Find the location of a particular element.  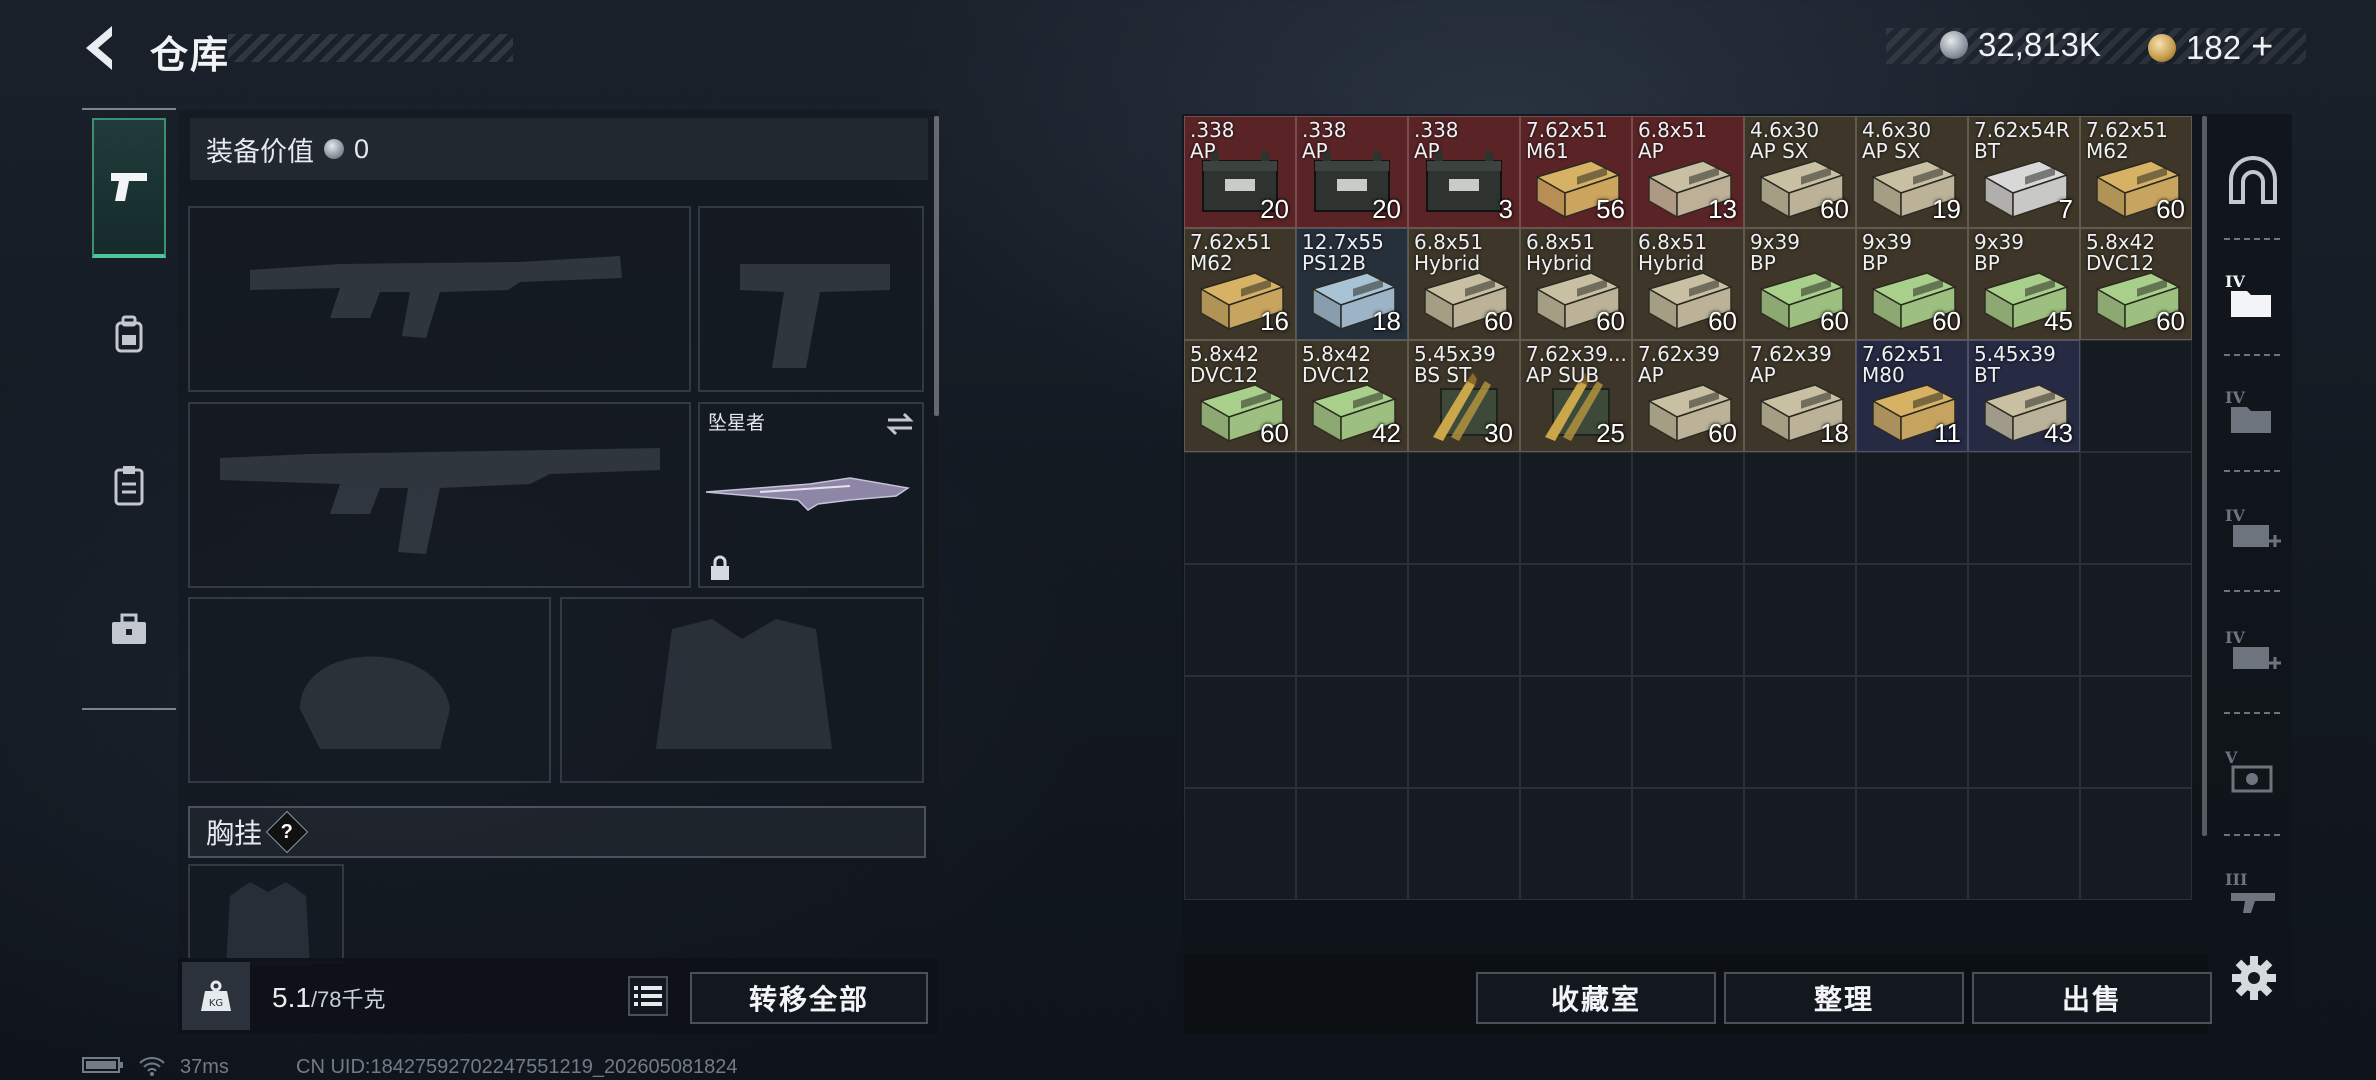

help-button: ? is located at coordinates (287, 832).